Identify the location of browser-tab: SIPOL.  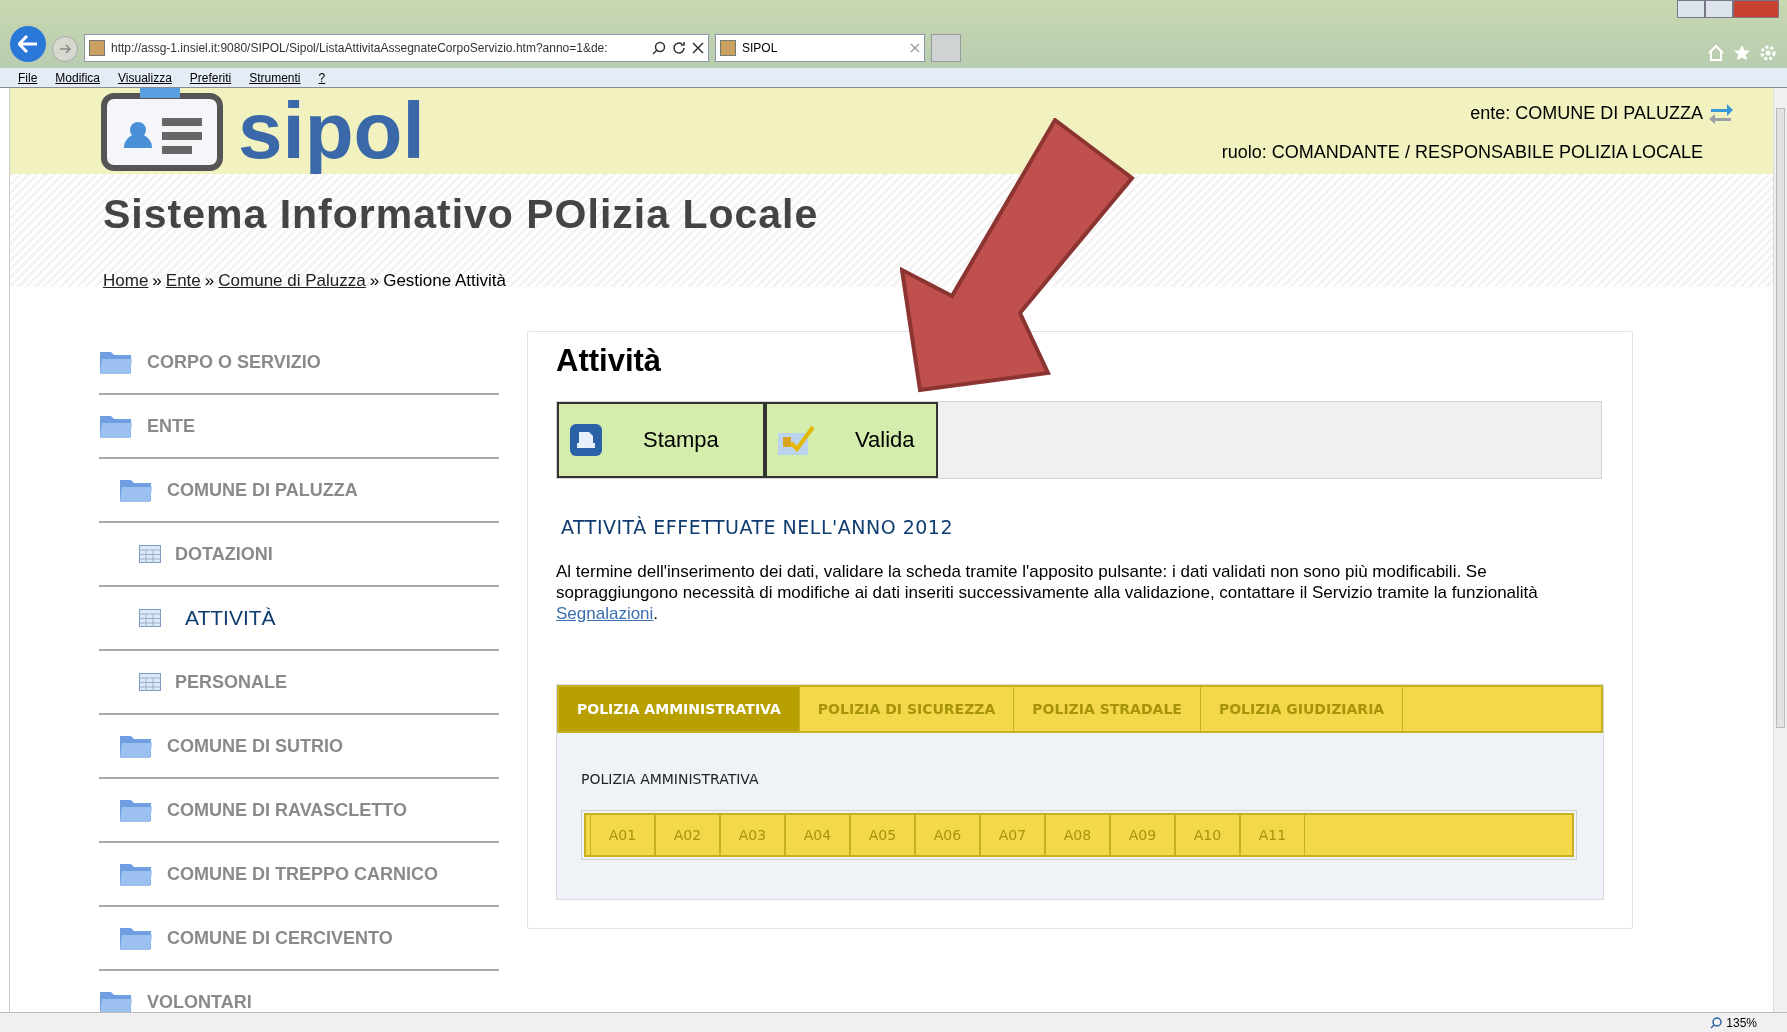
(820, 48).